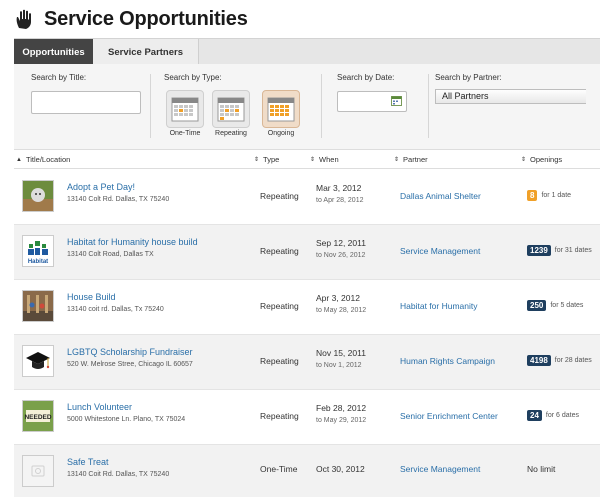  I want to click on tab-bar: Opportunities Service Partners, so click(307, 54).